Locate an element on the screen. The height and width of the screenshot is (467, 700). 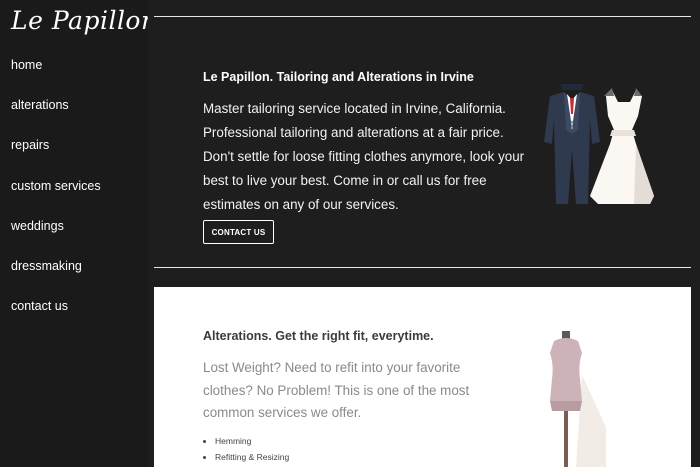
nav-item-repairs: repairs is located at coordinates (56, 157).